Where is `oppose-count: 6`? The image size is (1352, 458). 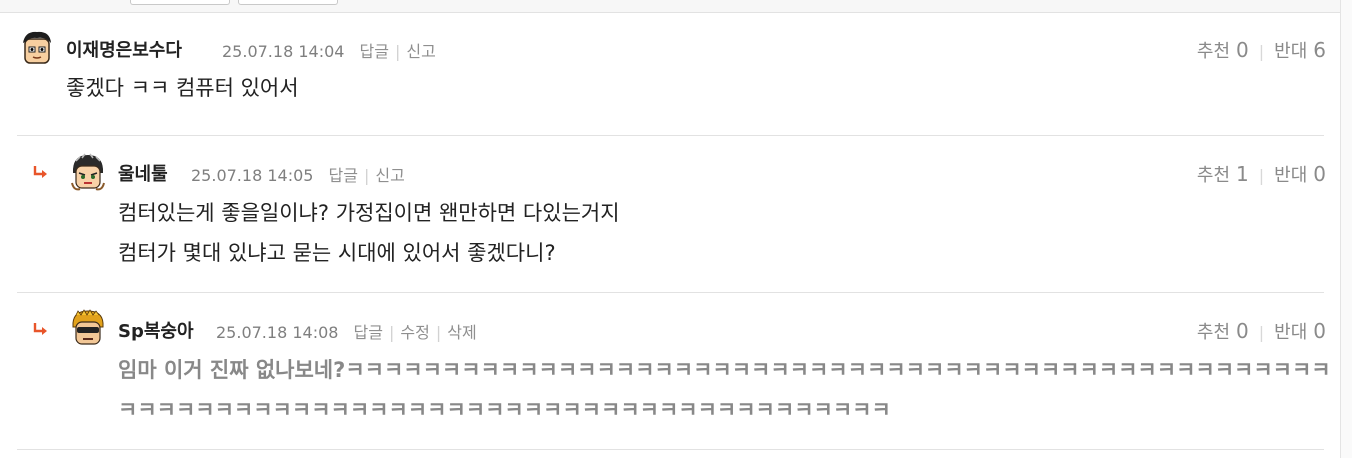 oppose-count: 6 is located at coordinates (1319, 50).